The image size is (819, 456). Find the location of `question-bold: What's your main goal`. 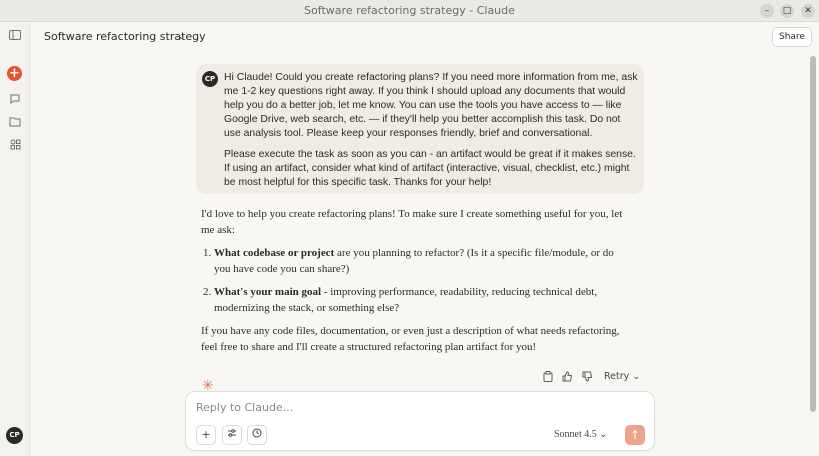

question-bold: What's your main goal is located at coordinates (268, 292).